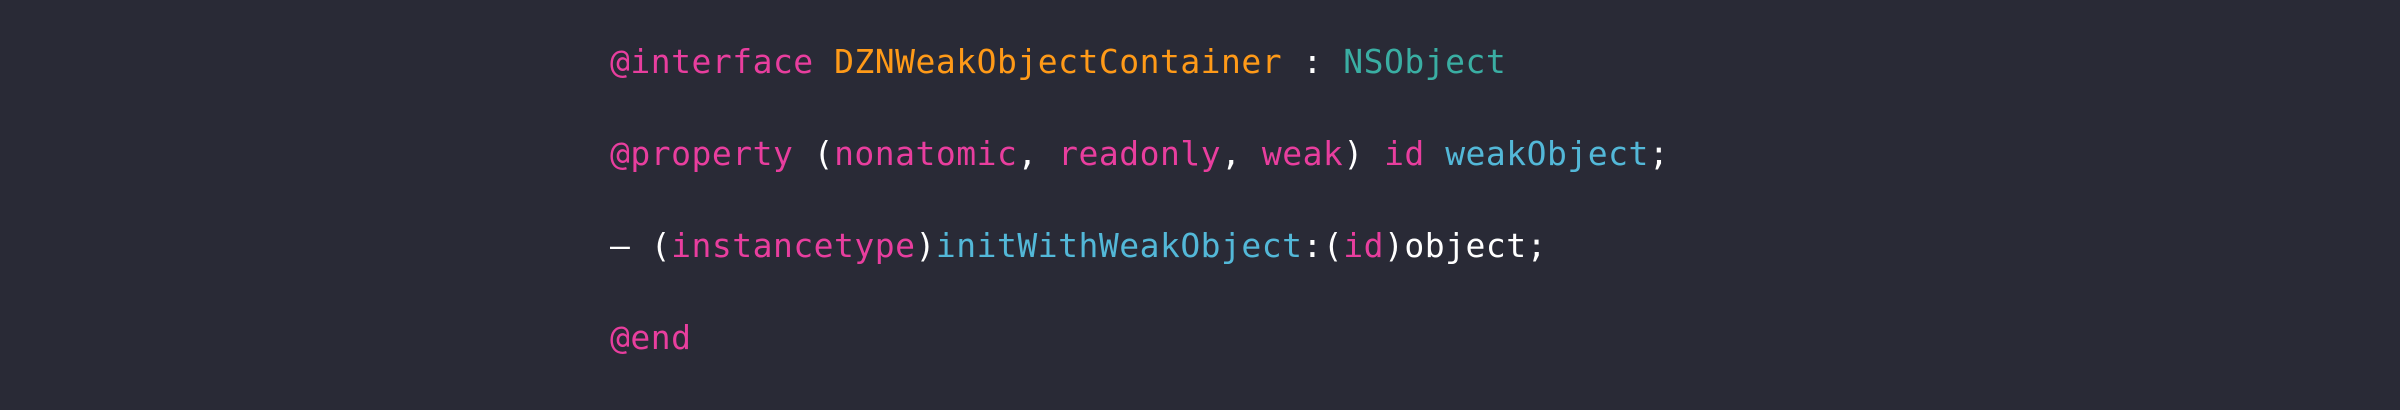 The height and width of the screenshot is (410, 2400). What do you see at coordinates (712, 61) in the screenshot?
I see `code-token-keyword: @interface` at bounding box center [712, 61].